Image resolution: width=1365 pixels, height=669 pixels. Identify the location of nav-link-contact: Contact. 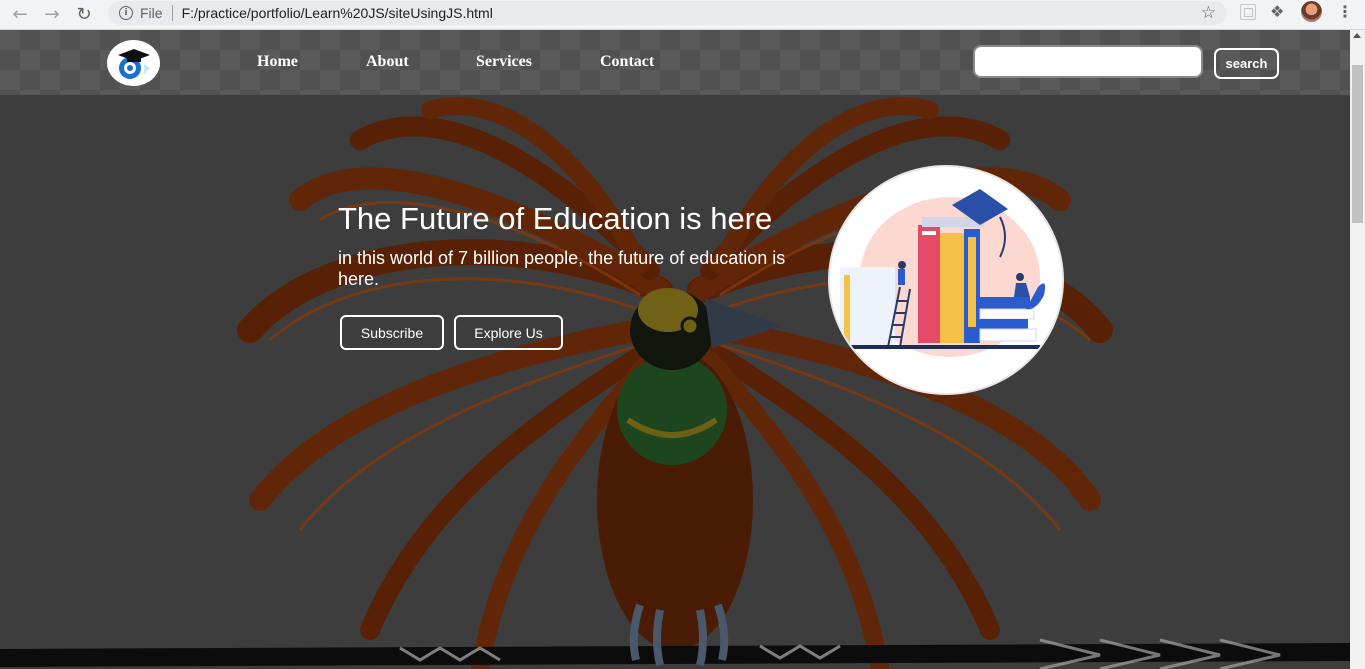
(627, 62).